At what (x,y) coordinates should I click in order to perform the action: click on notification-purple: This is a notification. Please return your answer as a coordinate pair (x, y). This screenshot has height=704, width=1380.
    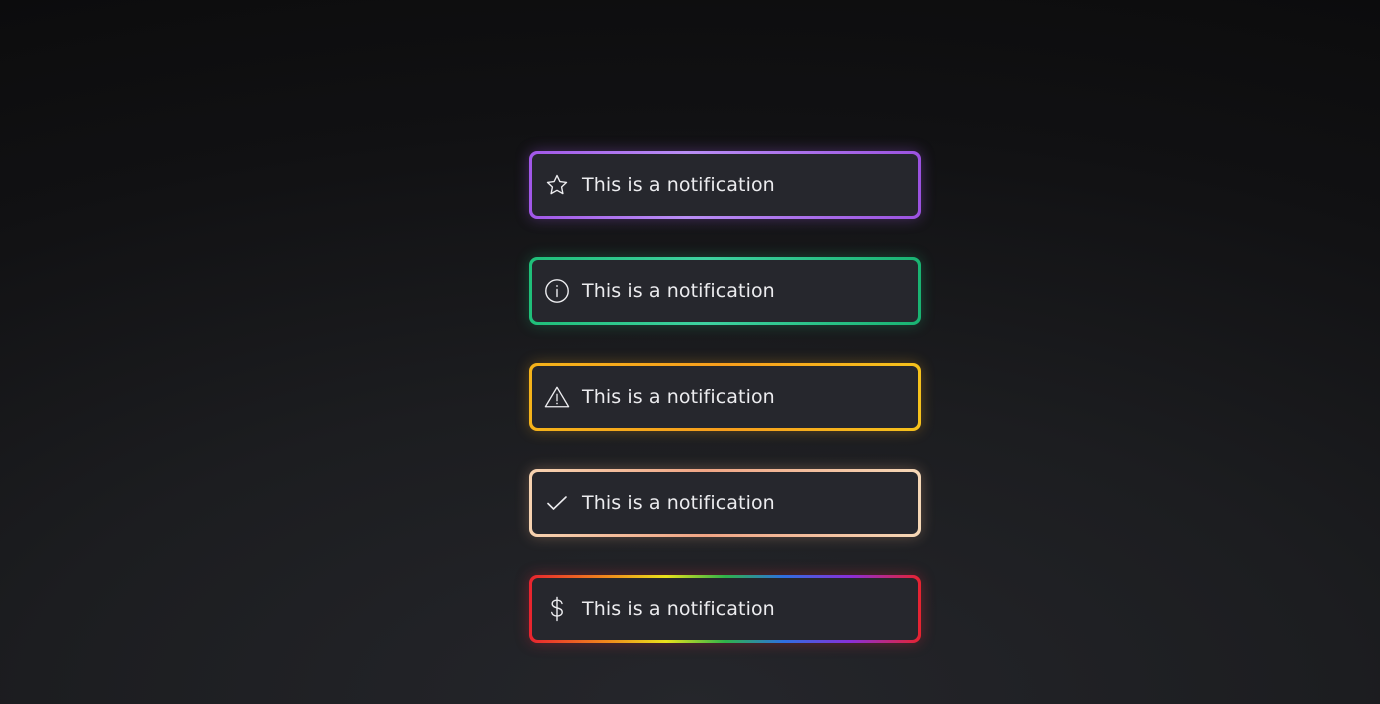
    Looking at the image, I should click on (725, 185).